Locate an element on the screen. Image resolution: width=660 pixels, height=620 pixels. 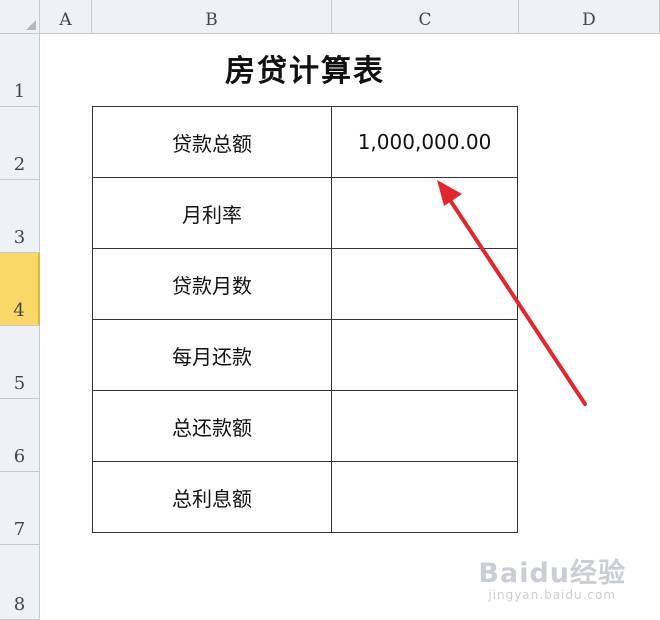
watermark-url: jingyan.baidu.com is located at coordinates (552, 595).